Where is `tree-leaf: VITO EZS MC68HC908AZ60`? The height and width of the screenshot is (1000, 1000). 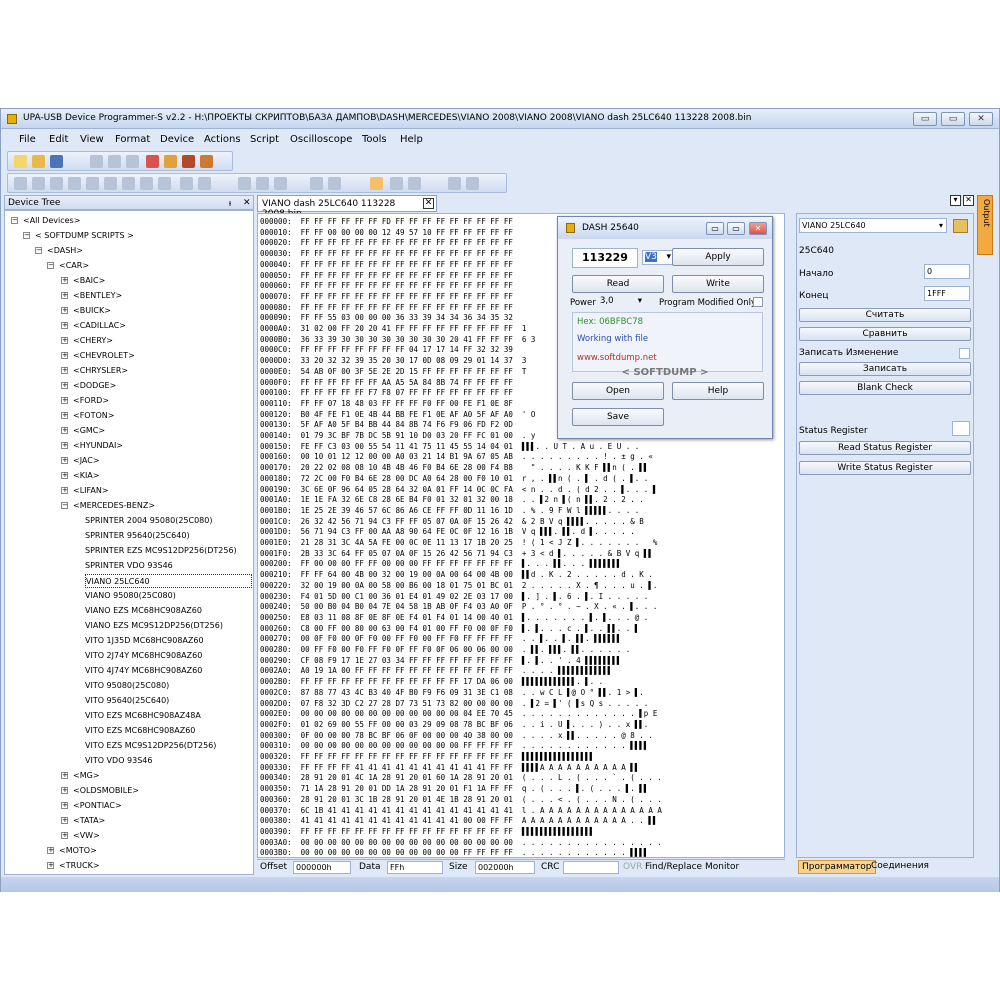 tree-leaf: VITO EZS MC68HC908AZ60 is located at coordinates (140, 731).